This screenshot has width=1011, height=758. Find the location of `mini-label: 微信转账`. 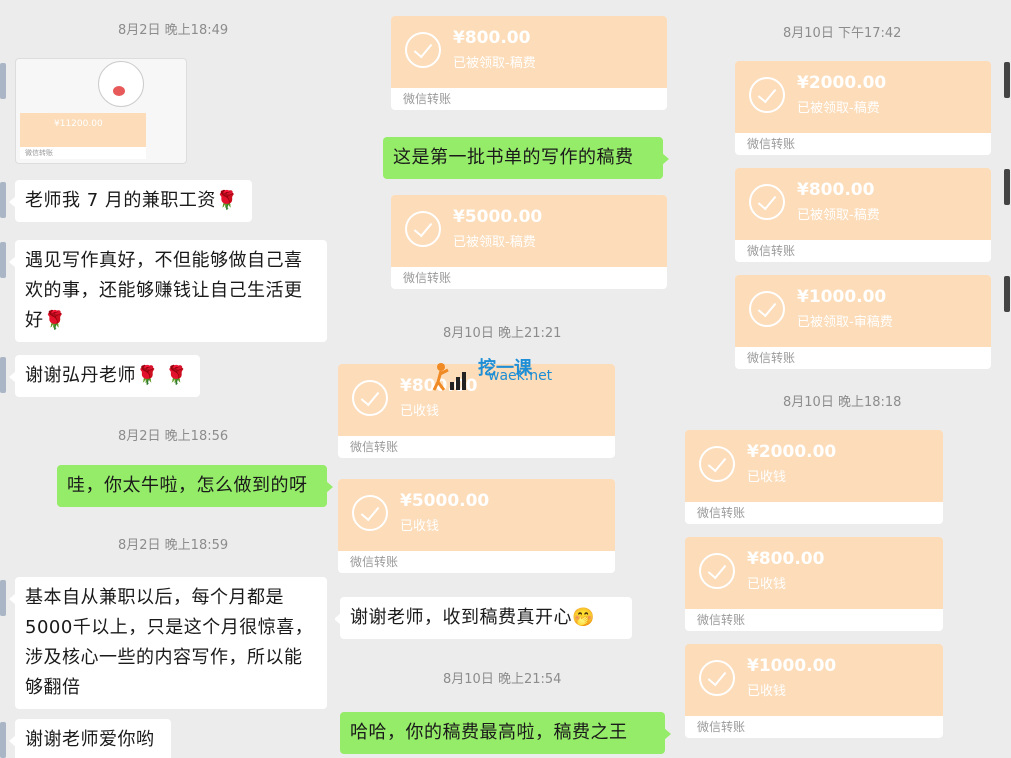

mini-label: 微信转账 is located at coordinates (39, 153).